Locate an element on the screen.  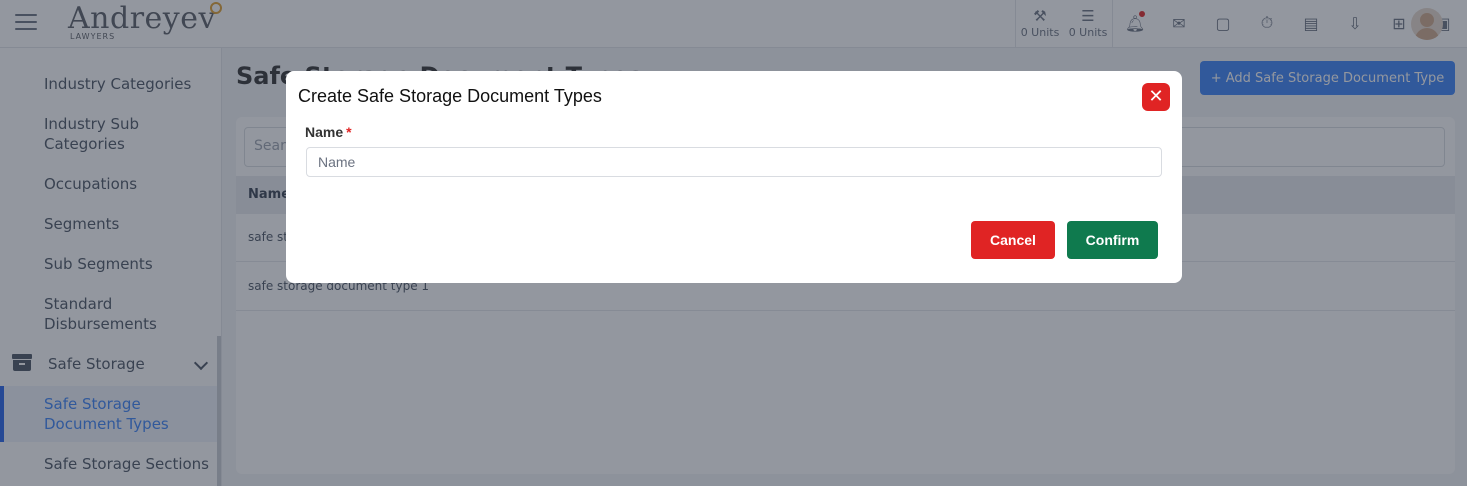
close-button: ✕ is located at coordinates (1156, 97).